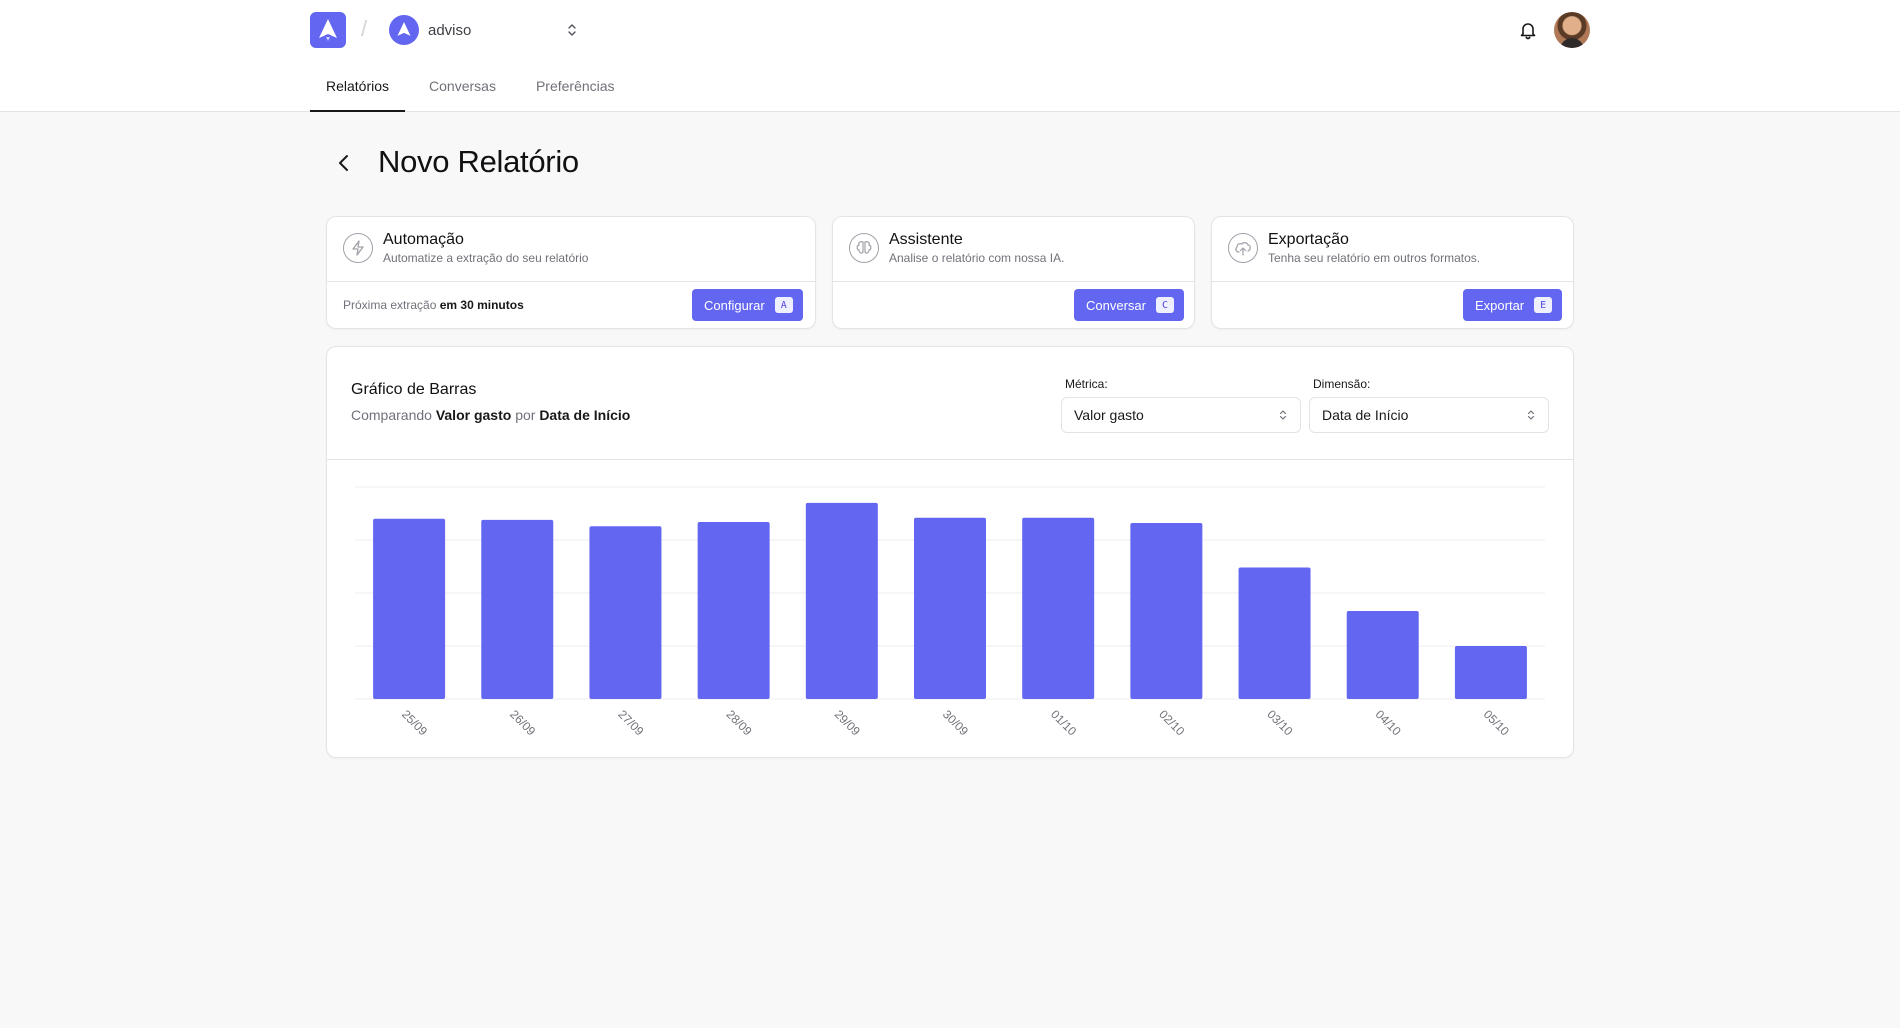  I want to click on configure-button: Configurar A, so click(747, 305).